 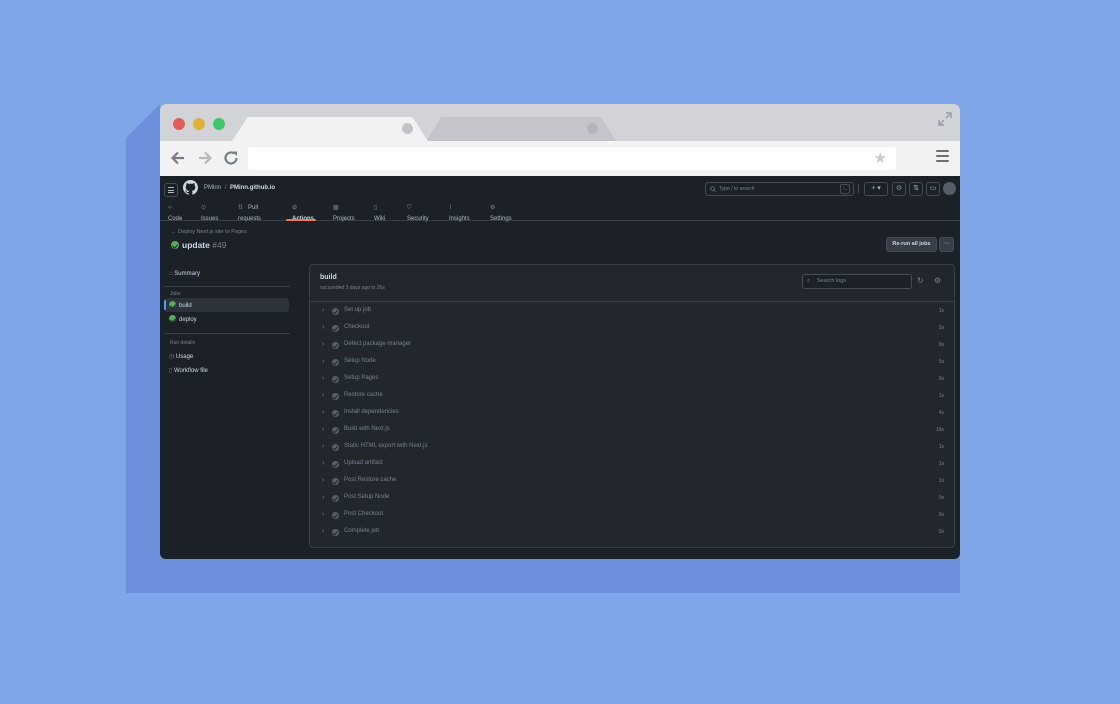 What do you see at coordinates (361, 378) in the screenshot?
I see `step-label: Setup Pages` at bounding box center [361, 378].